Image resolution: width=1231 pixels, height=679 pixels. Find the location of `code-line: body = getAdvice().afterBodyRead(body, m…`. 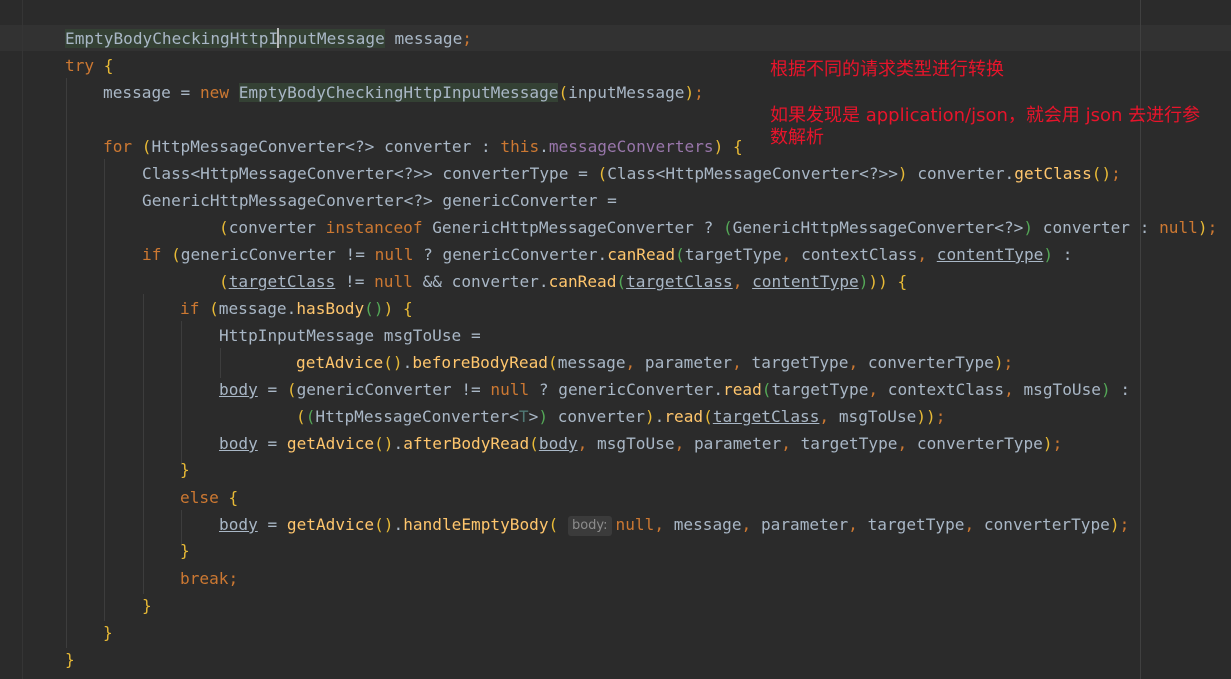

code-line: body = getAdvice().afterBodyRead(body, m… is located at coordinates (640, 443).